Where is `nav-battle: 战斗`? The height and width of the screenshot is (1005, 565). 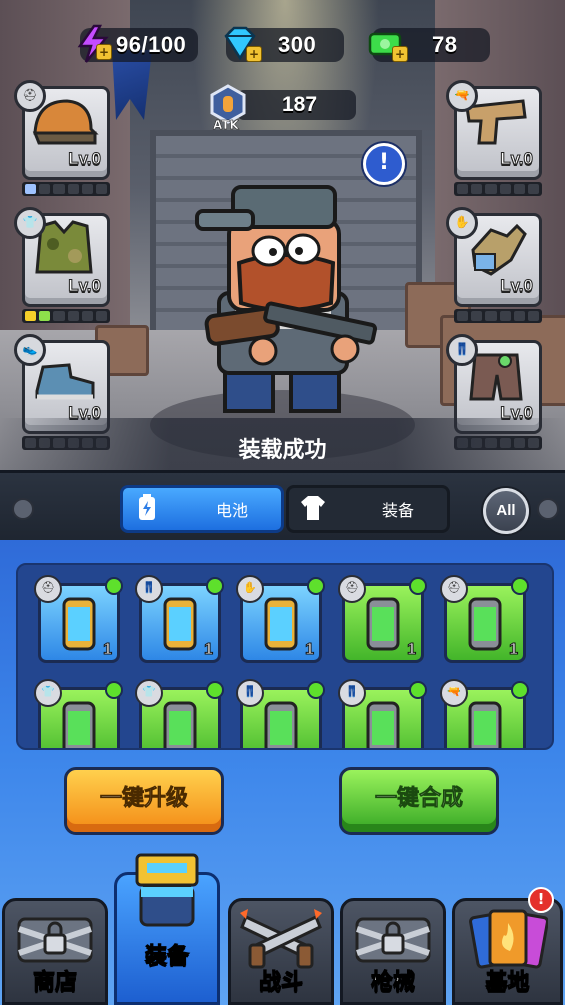
nav-battle: 战斗 is located at coordinates (281, 951).